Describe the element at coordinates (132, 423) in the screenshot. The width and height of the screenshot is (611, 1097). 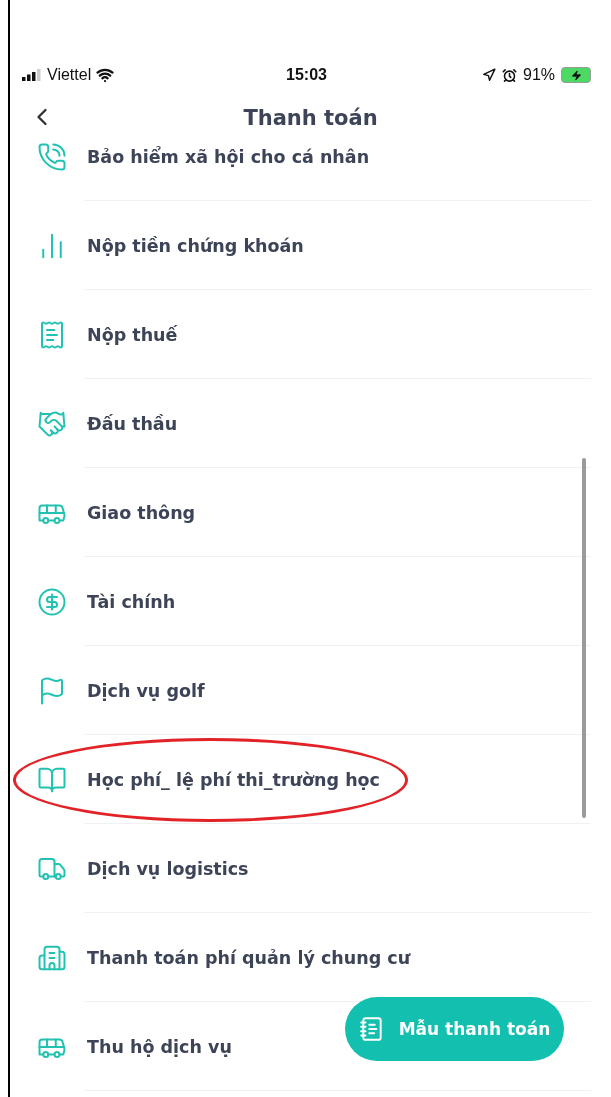
I see `menu-item: Đấu thầu` at that location.